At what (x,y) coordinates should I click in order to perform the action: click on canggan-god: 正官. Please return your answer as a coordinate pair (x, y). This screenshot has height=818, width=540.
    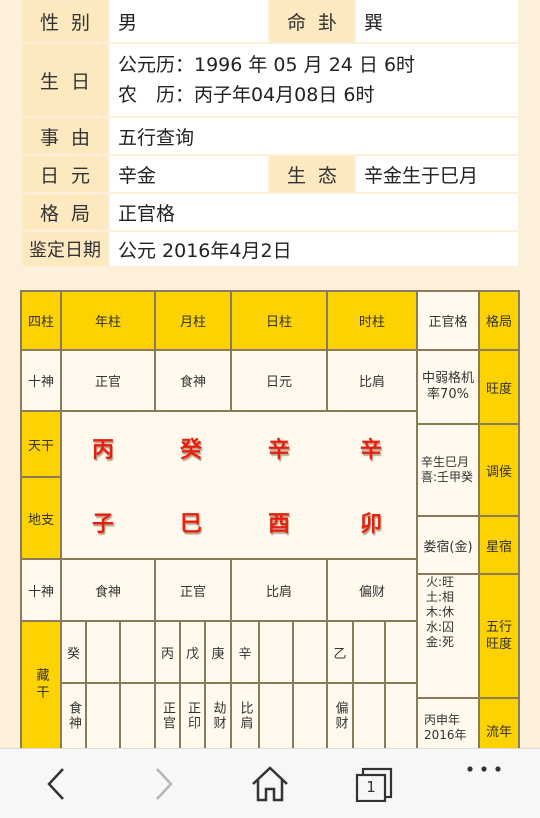
    Looking at the image, I should click on (167, 716).